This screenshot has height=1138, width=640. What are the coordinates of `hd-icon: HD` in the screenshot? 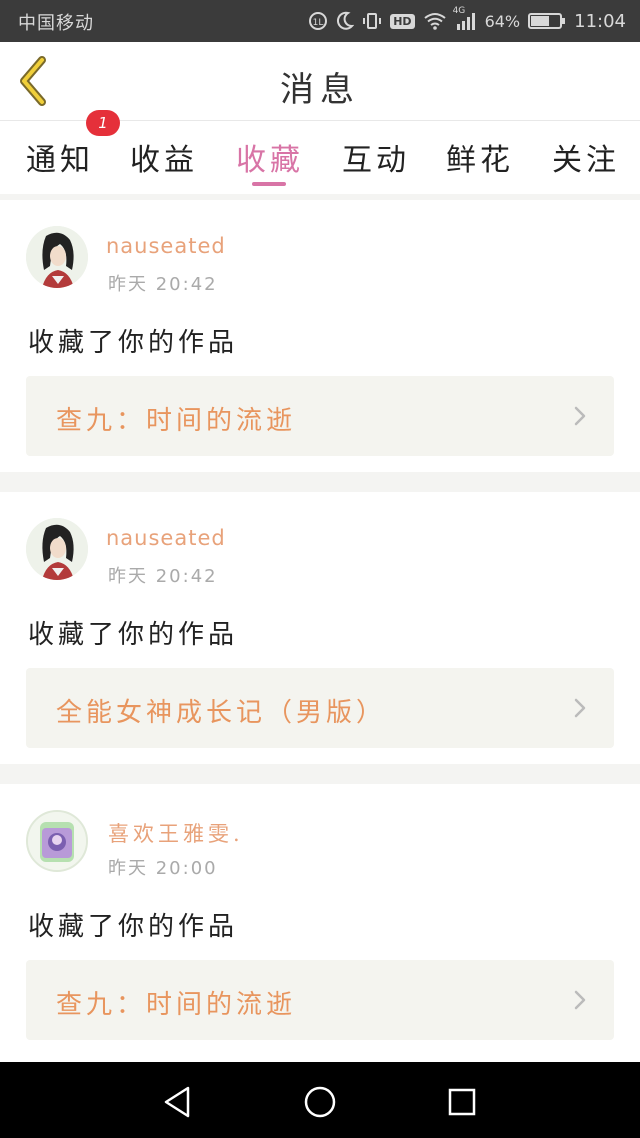 It's located at (402, 21).